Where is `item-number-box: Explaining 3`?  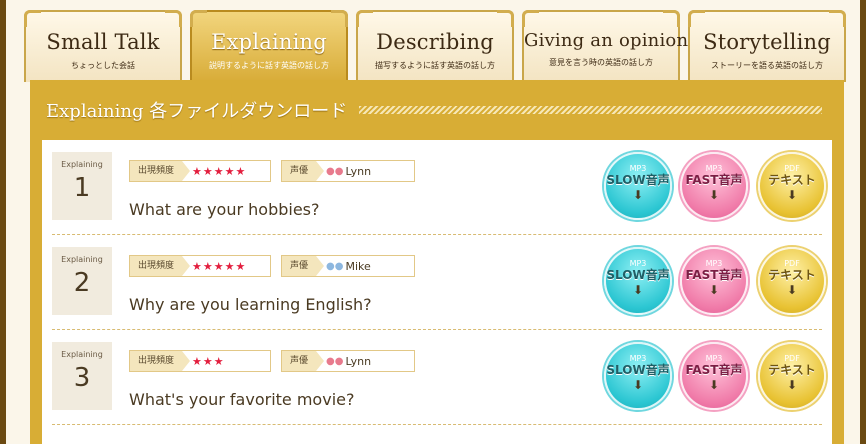 item-number-box: Explaining 3 is located at coordinates (82, 376).